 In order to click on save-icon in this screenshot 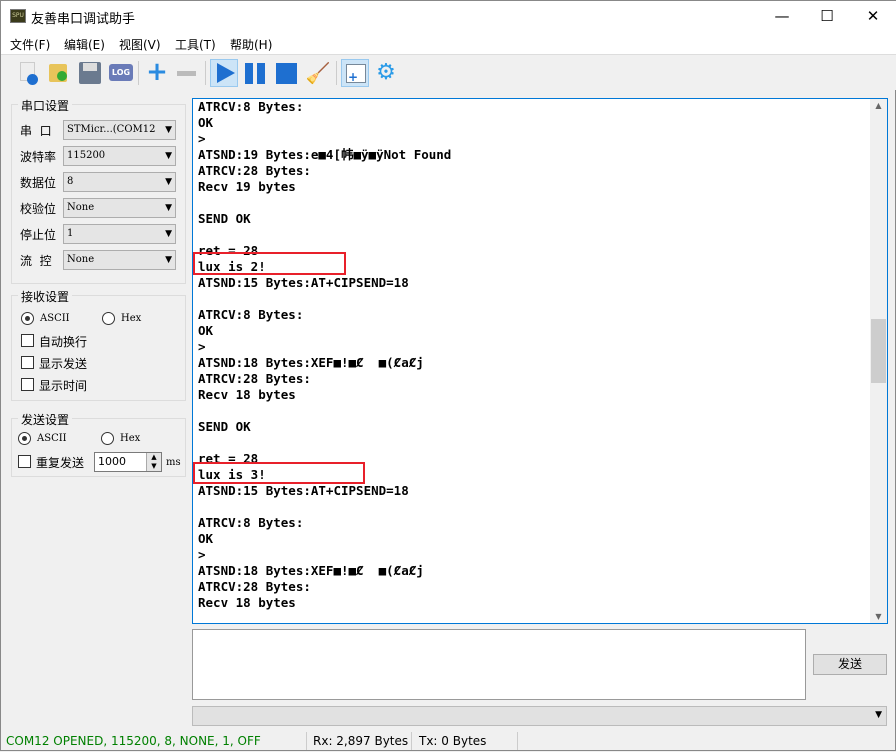, I will do `click(90, 73)`.